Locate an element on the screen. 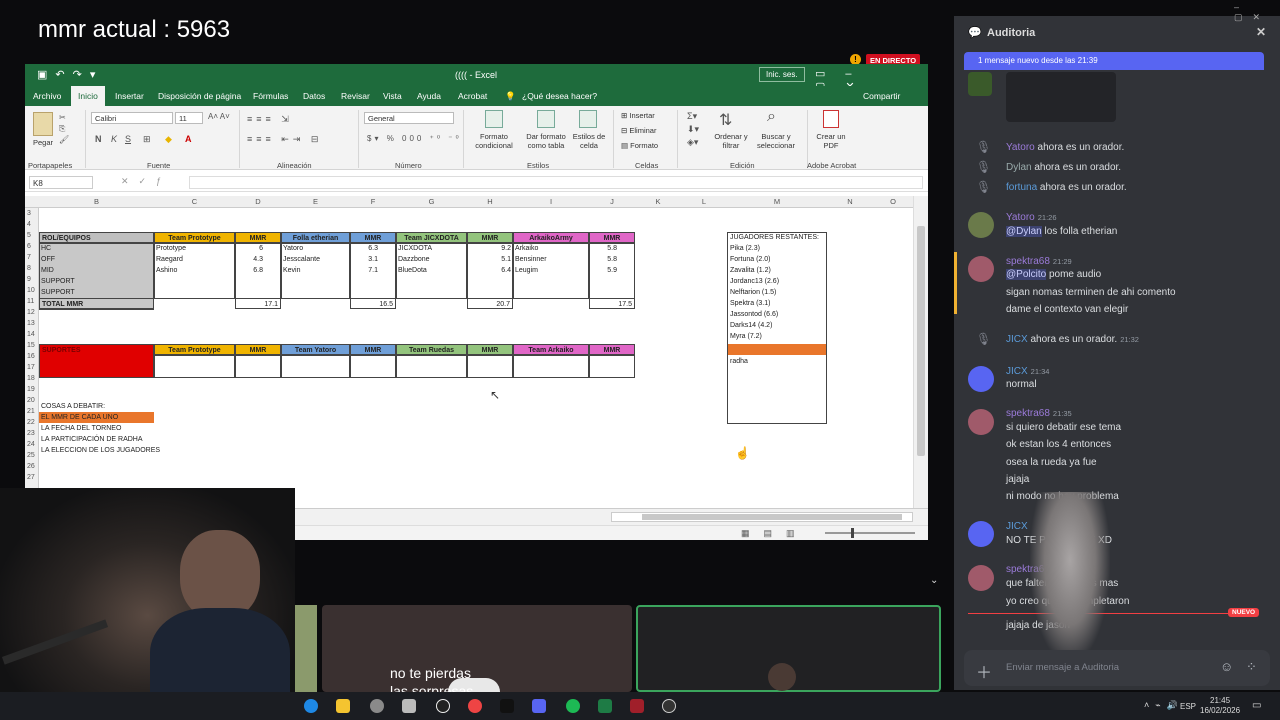  debate-item: LA ELECCION DE LOS JUGADORES is located at coordinates (100, 450).